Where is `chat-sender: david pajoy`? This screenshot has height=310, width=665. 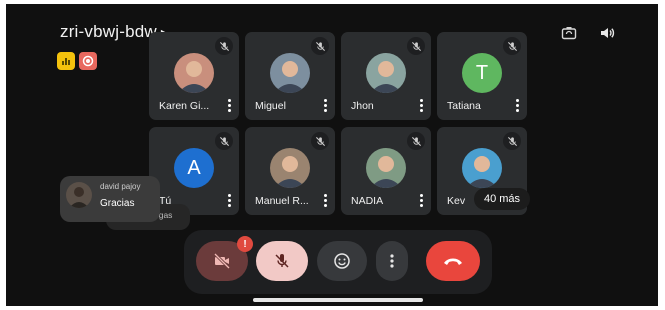 chat-sender: david pajoy is located at coordinates (120, 186).